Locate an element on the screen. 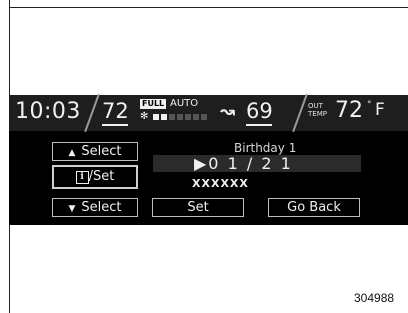 This screenshot has height=313, width=408. name-value: XXXXXX is located at coordinates (220, 183).